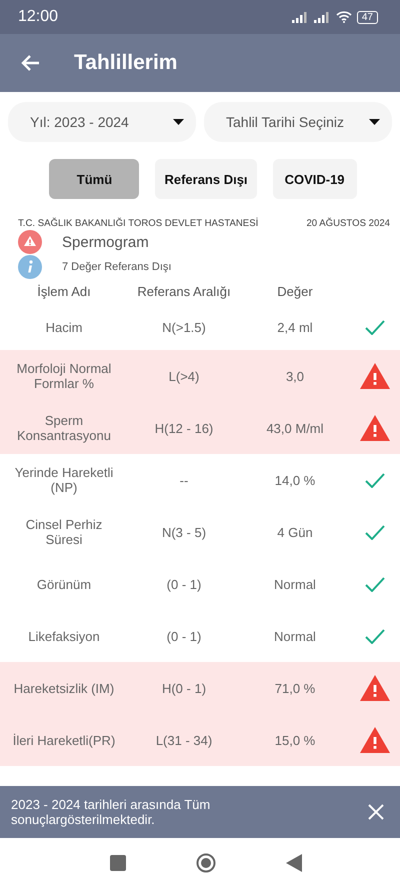 Image resolution: width=400 pixels, height=888 pixels. I want to click on filter-tab: Tümü, so click(94, 179).